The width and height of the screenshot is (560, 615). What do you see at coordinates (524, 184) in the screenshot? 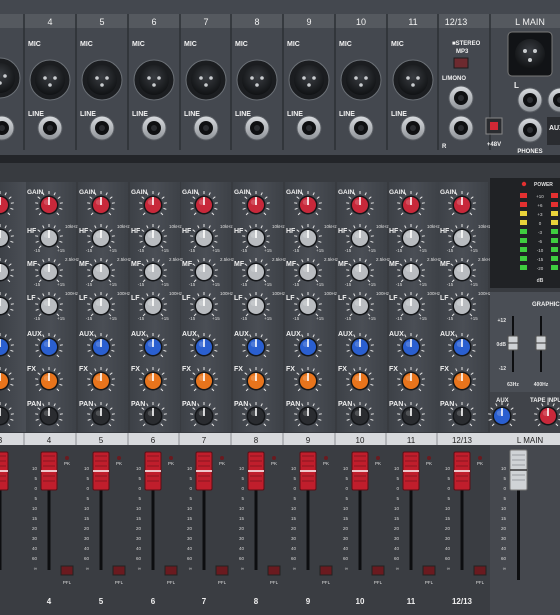
I see `power-led` at bounding box center [524, 184].